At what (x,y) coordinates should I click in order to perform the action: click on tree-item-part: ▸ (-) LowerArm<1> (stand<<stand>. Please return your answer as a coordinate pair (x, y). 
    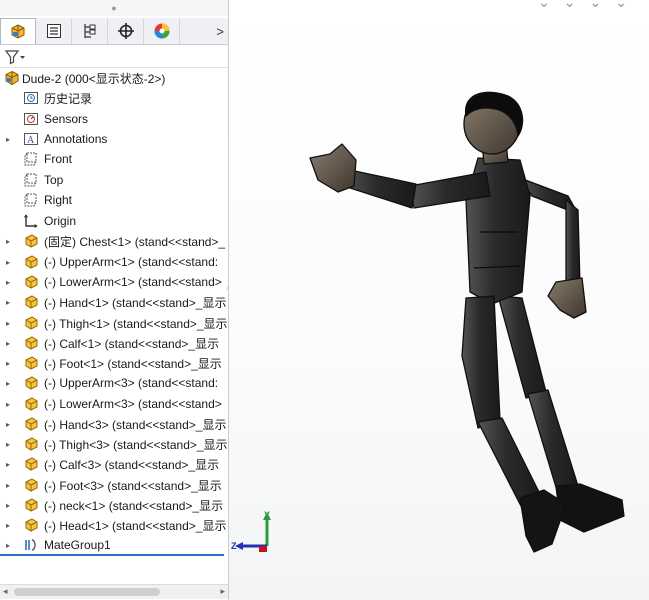
    Looking at the image, I should click on (114, 282).